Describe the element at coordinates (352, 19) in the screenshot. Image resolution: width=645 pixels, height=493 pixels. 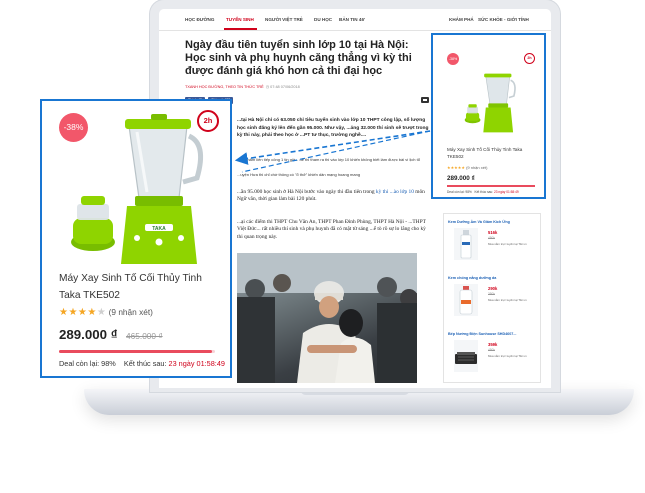
I see `nav-item-ban-tin: BẢN TIN 46'` at that location.